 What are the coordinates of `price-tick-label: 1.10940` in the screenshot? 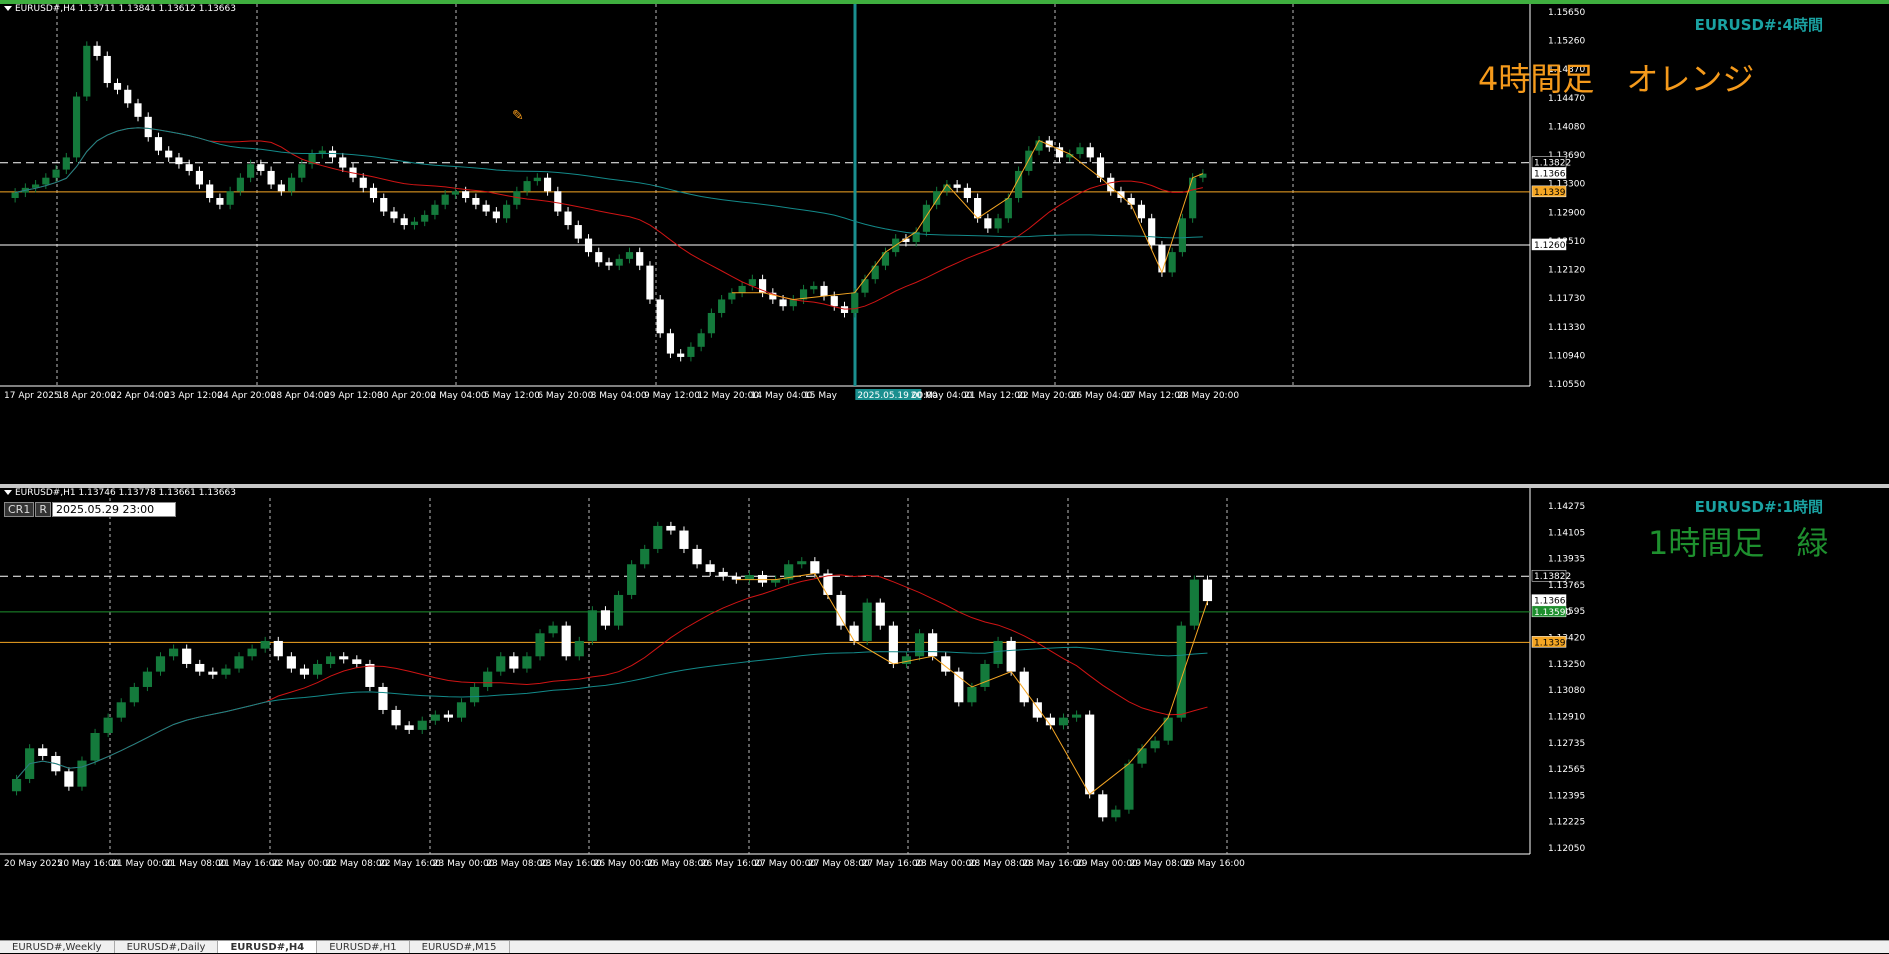 It's located at (1566, 356).